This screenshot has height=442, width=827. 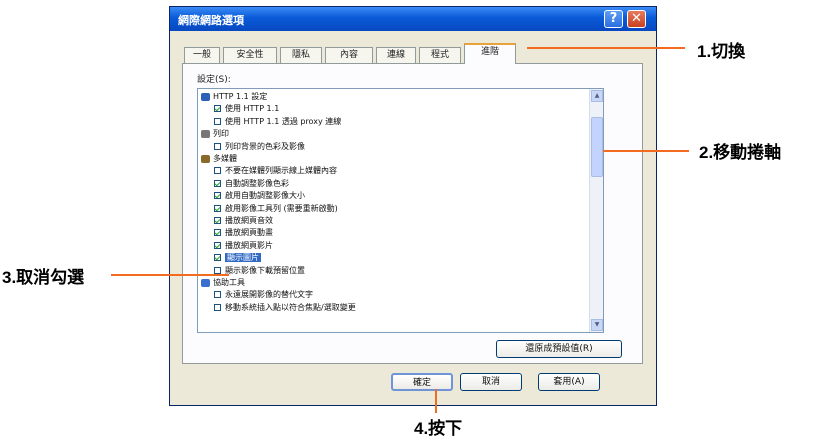 I want to click on settings-option: 永遠展開影像的替代文字, so click(x=263, y=295).